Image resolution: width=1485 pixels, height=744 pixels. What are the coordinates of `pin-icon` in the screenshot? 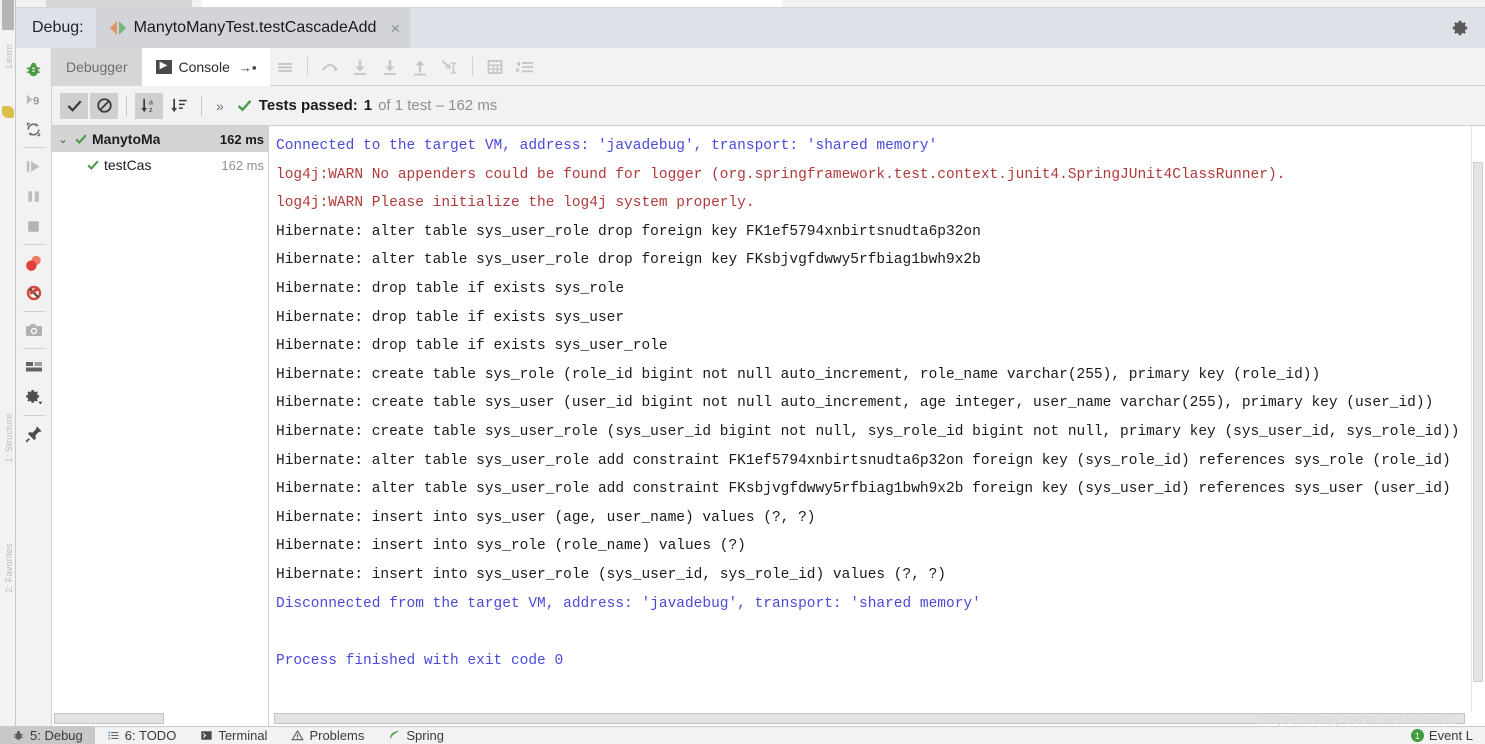 It's located at (34, 434).